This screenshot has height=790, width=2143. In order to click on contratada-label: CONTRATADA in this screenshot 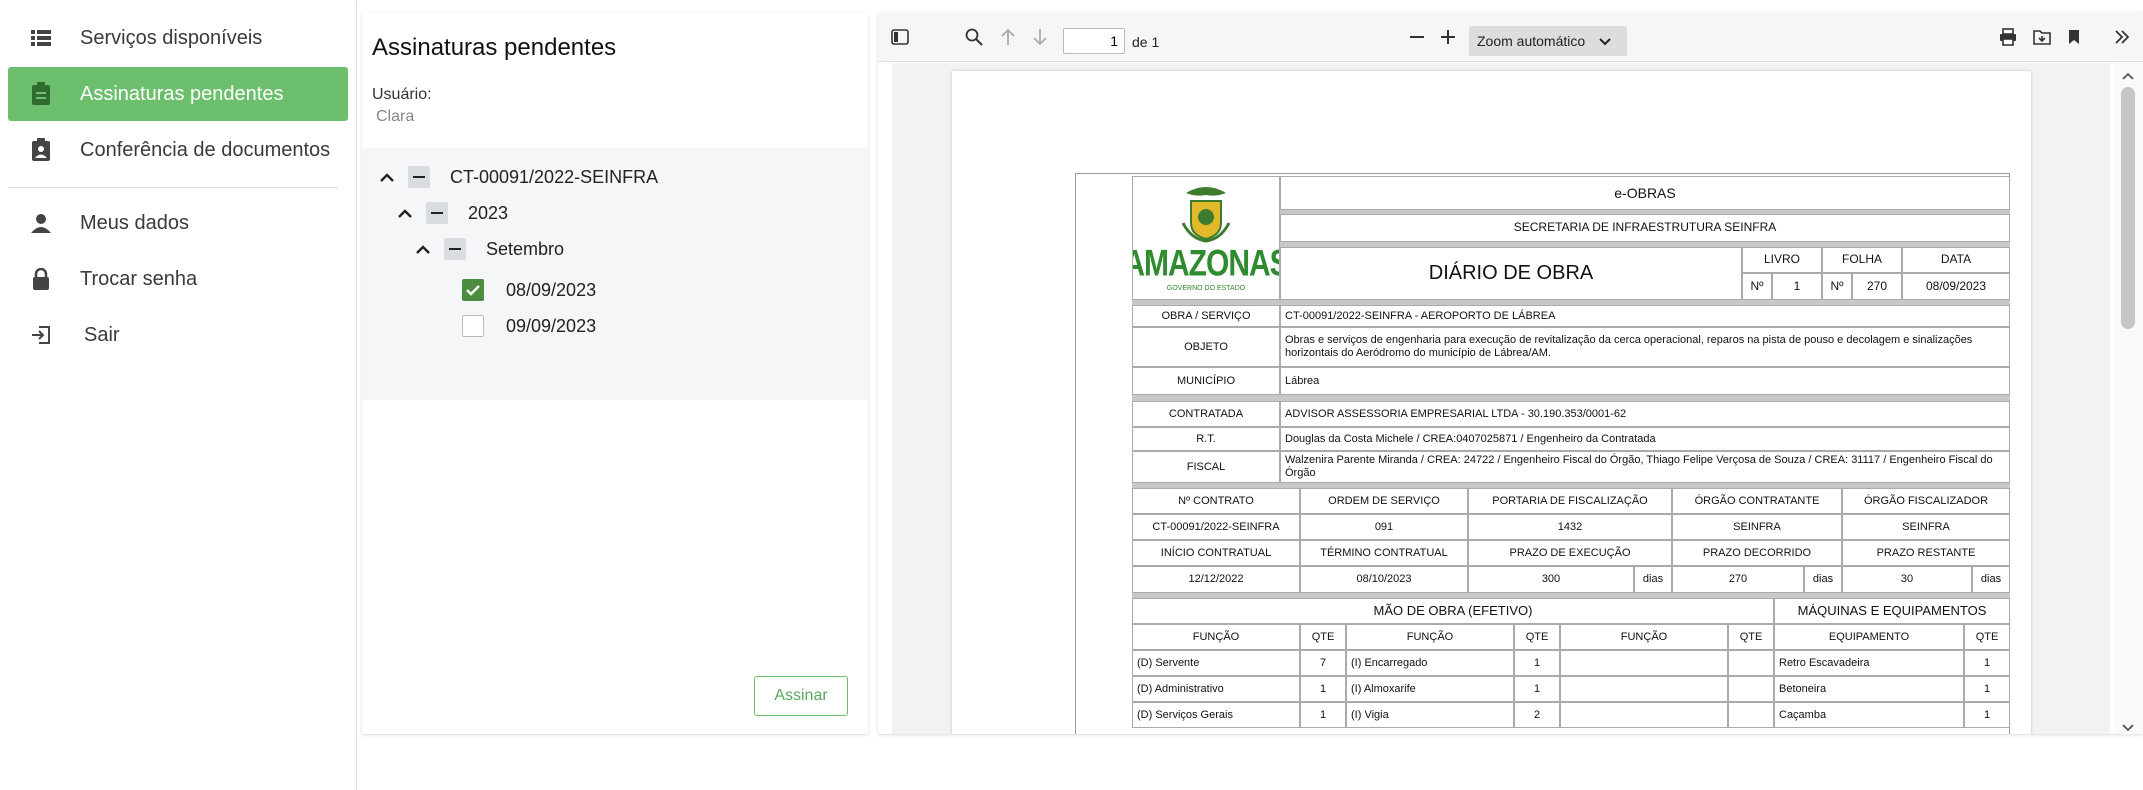, I will do `click(1206, 414)`.